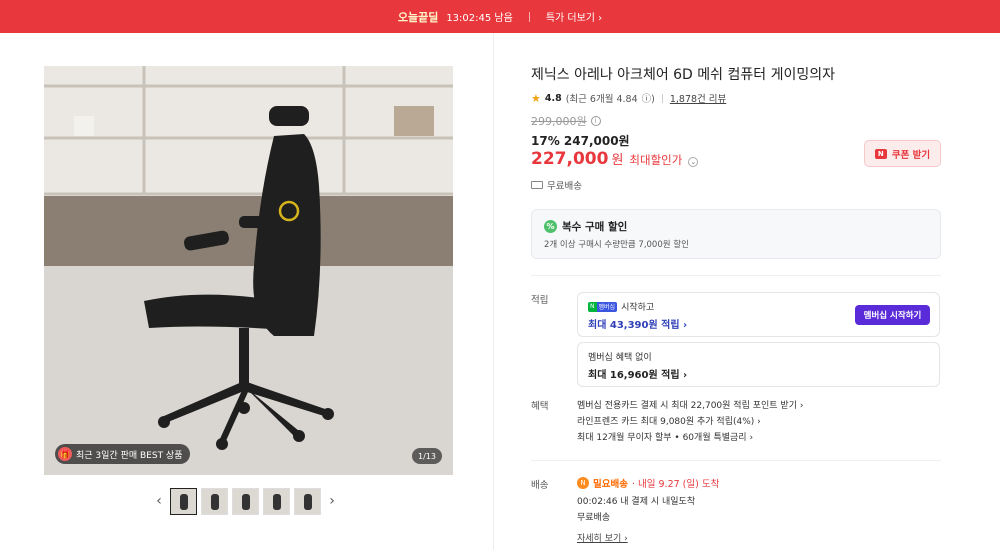  Describe the element at coordinates (690, 404) in the screenshot. I see `benefit-item: 멤버십 전용카드 결제 시 최대 22,700원 적립 포인트 받기 ›` at that location.